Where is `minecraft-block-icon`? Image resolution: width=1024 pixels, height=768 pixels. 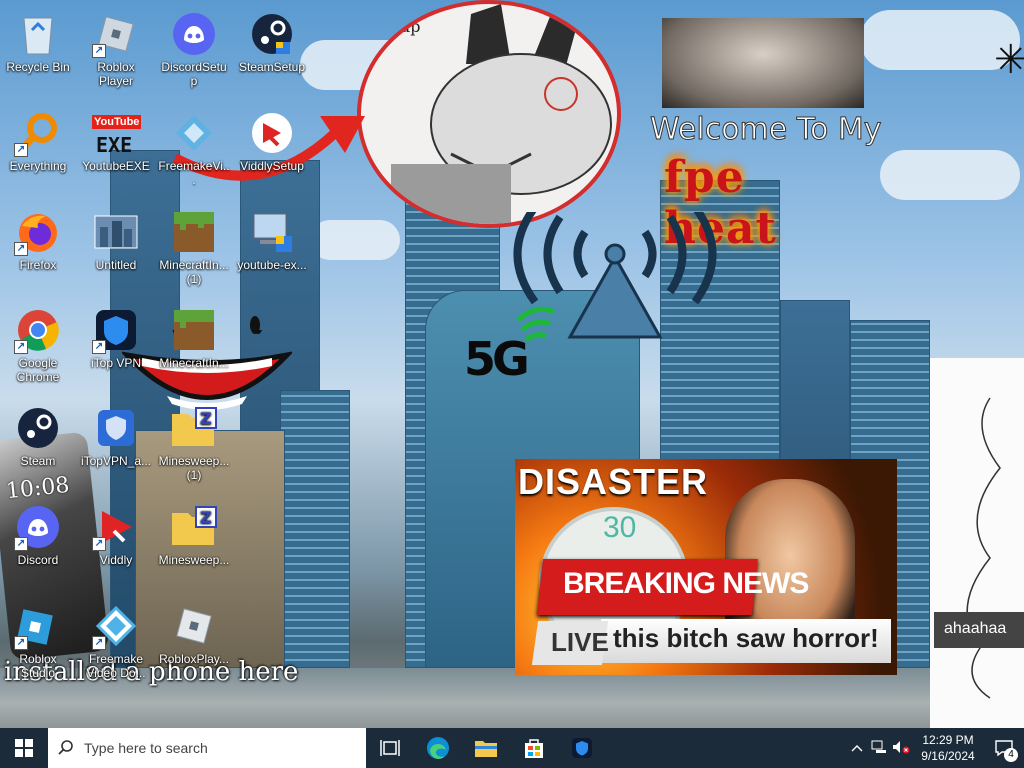
minecraft-block-icon is located at coordinates (194, 232).